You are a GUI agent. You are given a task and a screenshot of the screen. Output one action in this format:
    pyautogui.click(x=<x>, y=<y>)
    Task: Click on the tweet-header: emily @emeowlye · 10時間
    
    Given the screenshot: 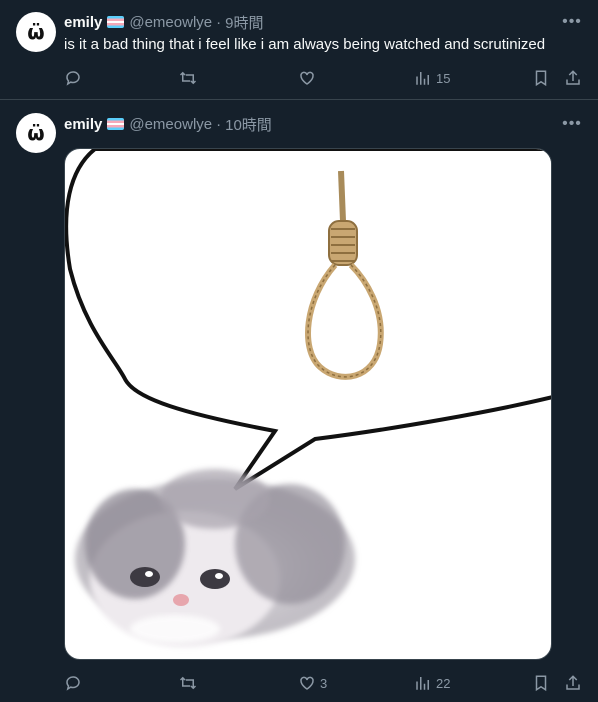 What is the action you would take?
    pyautogui.click(x=168, y=124)
    